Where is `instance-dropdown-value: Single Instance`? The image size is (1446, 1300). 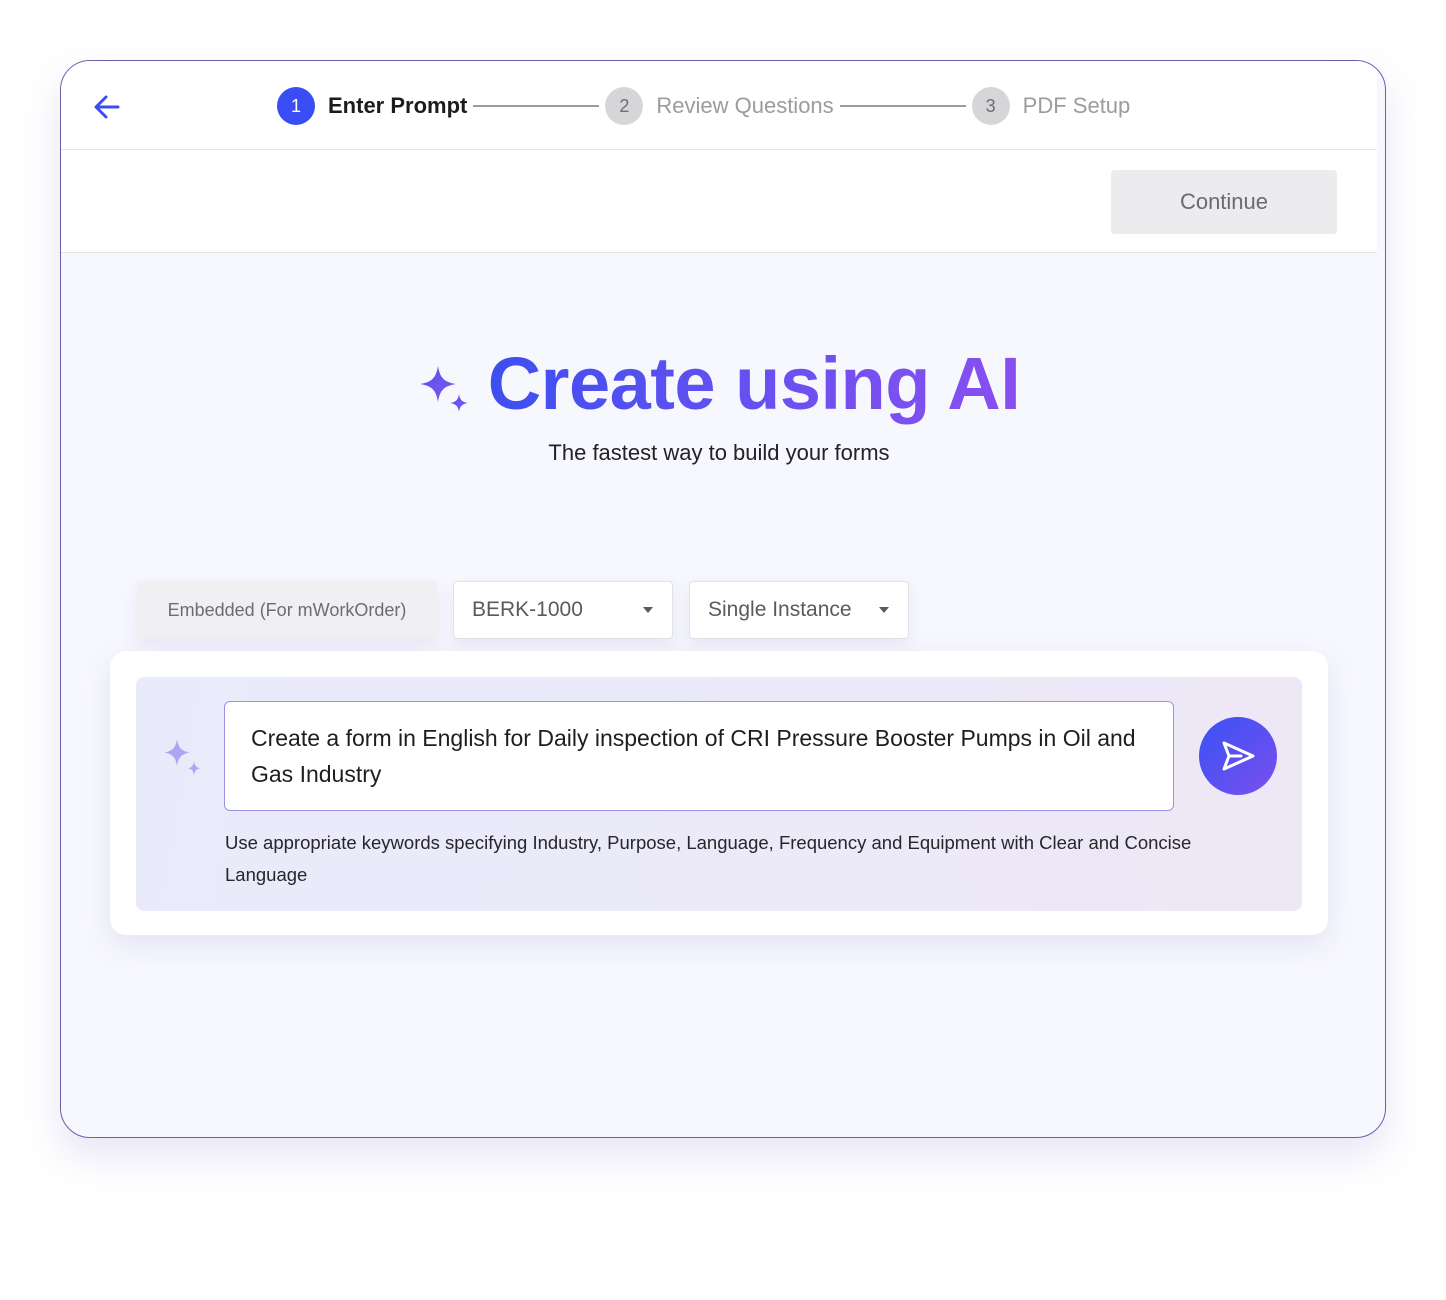
instance-dropdown-value: Single Instance is located at coordinates (780, 609).